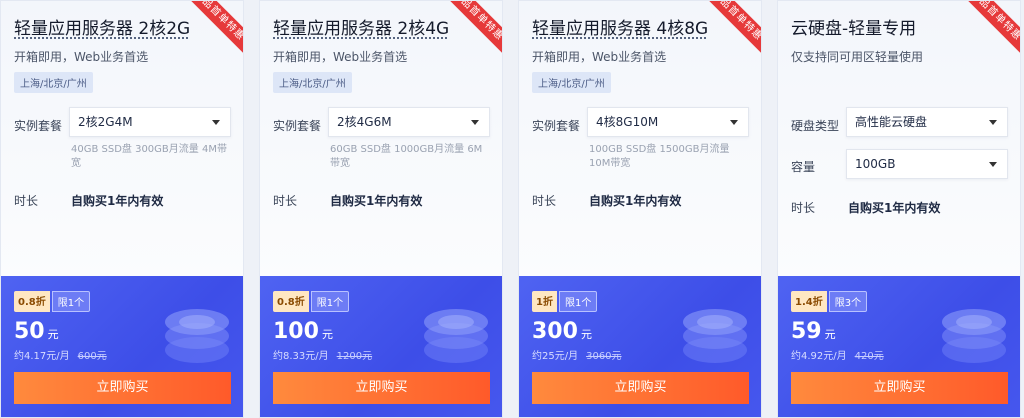 This screenshot has height=418, width=1024. I want to click on original-price: 1200元, so click(354, 356).